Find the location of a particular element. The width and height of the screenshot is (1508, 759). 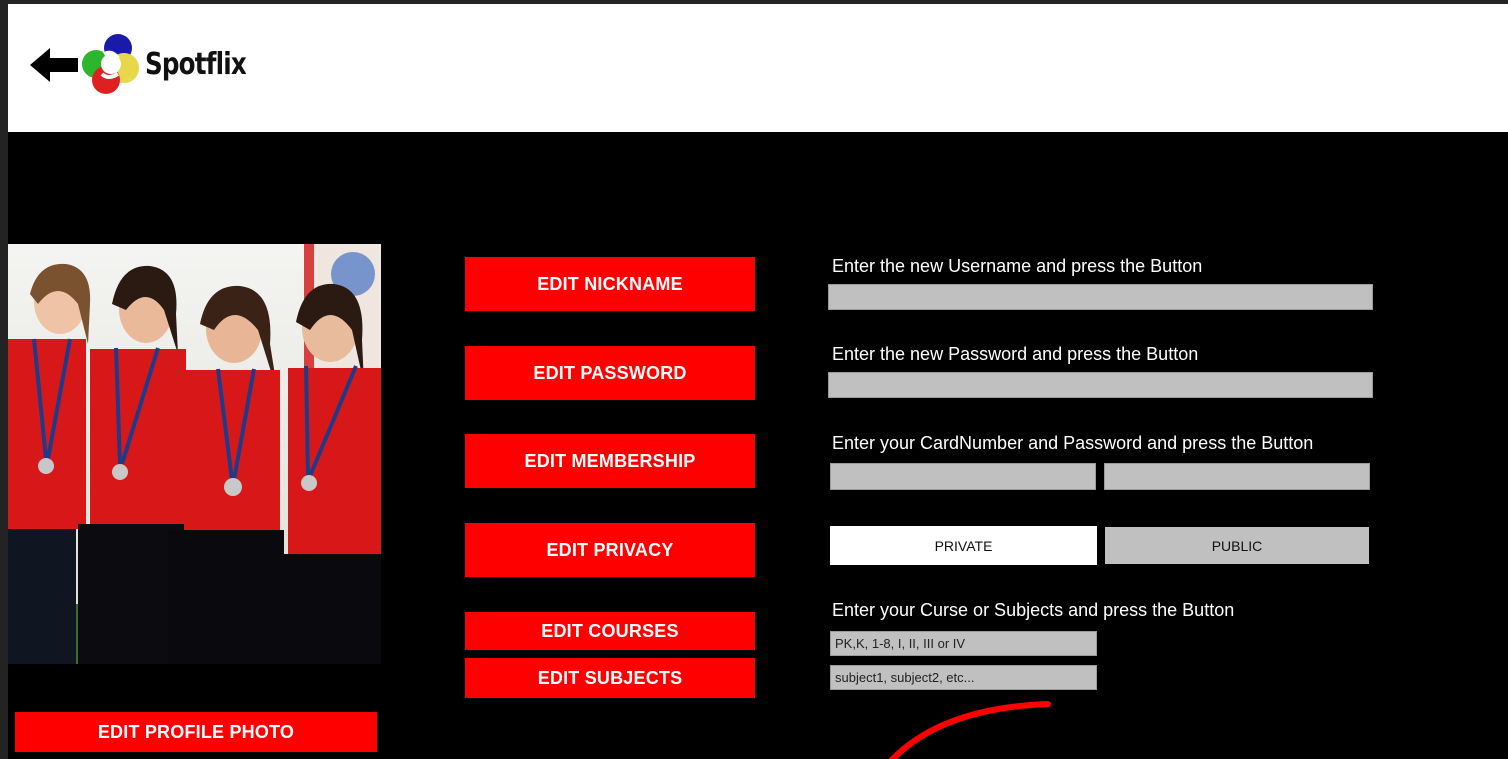

edit-profile-photo-button: EDIT PROFILE PHOTO is located at coordinates (196, 732).